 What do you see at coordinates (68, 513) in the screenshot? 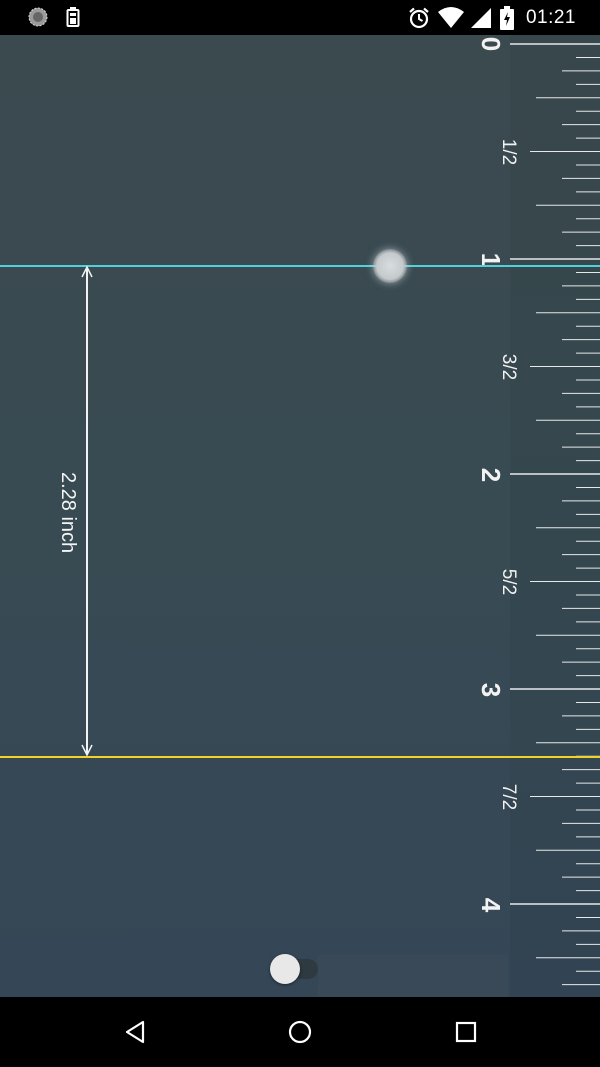
I see `measurement-value: 2.28 inch` at bounding box center [68, 513].